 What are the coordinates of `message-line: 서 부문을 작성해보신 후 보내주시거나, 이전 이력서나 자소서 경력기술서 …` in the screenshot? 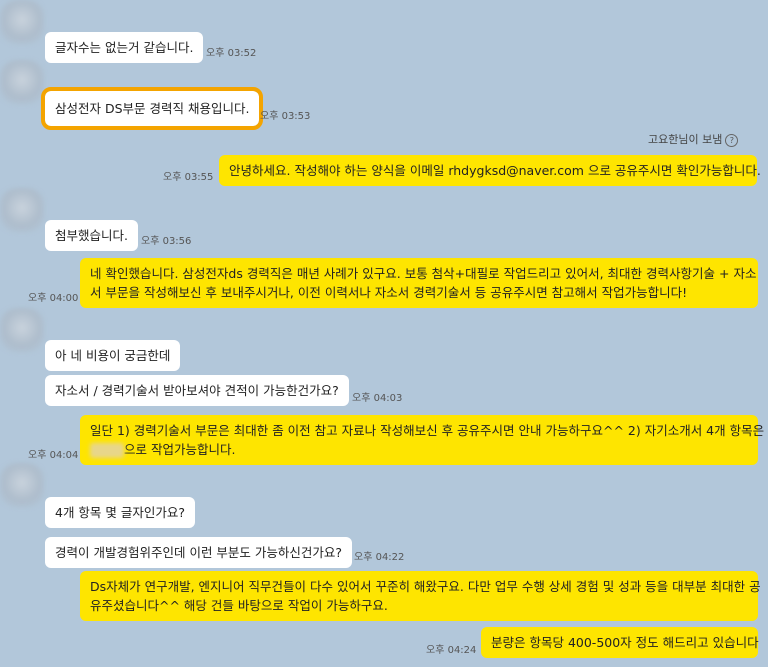 It's located at (389, 292).